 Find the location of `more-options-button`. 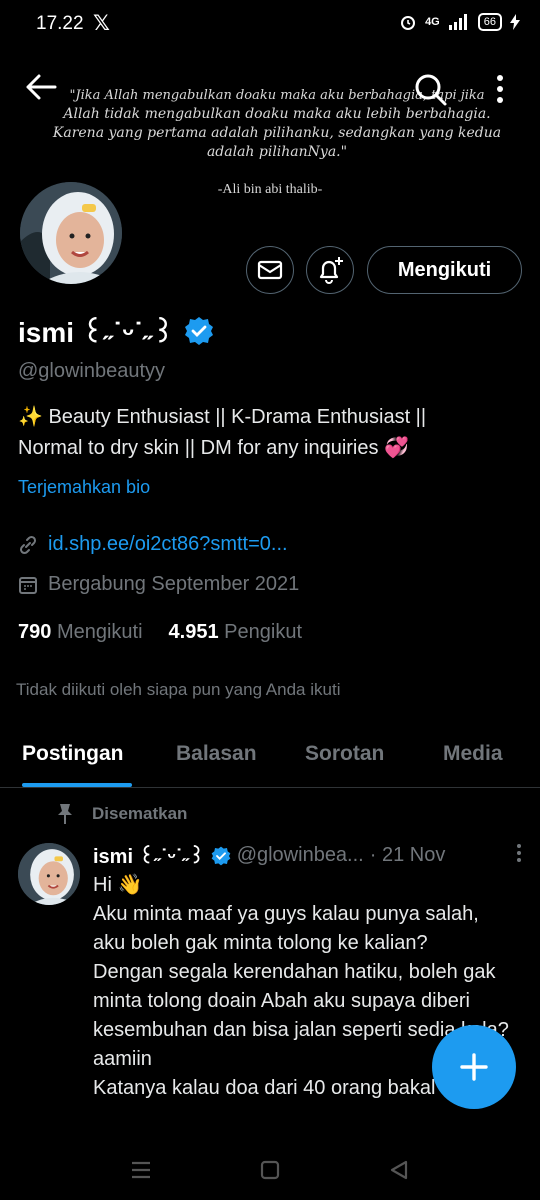

more-options-button is located at coordinates (500, 90).